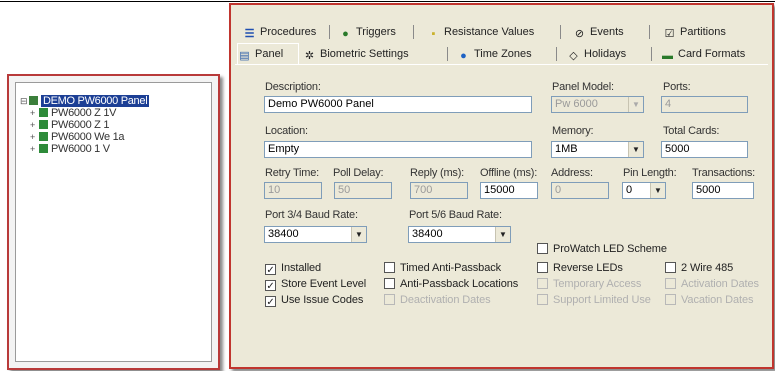  I want to click on description-label: Description:, so click(293, 87).